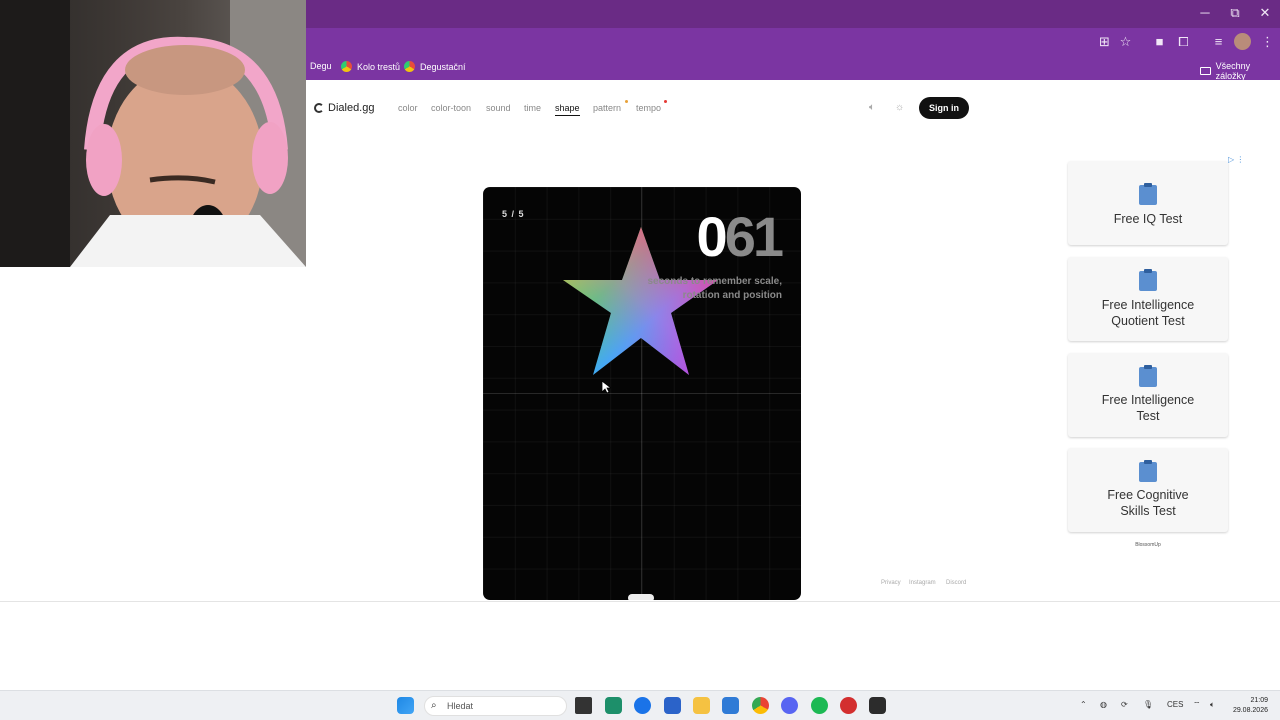 Image resolution: width=1280 pixels, height=720 pixels. What do you see at coordinates (1148, 400) in the screenshot?
I see `ad-line: Free Intelligence` at bounding box center [1148, 400].